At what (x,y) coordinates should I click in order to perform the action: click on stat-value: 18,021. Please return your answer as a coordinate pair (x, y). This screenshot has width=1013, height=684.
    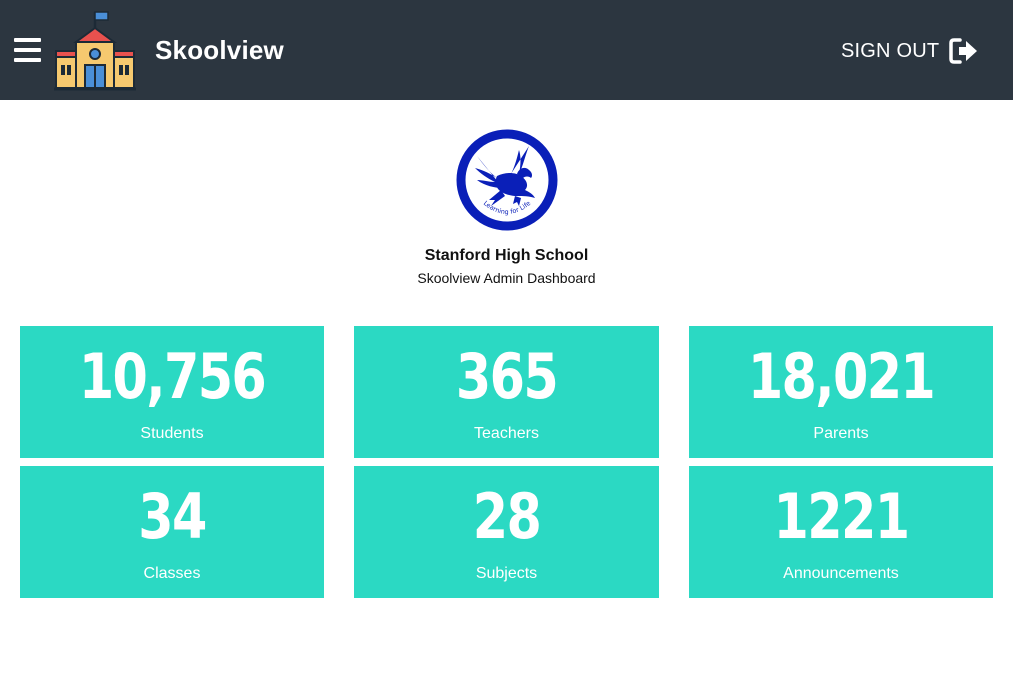
    Looking at the image, I should click on (841, 376).